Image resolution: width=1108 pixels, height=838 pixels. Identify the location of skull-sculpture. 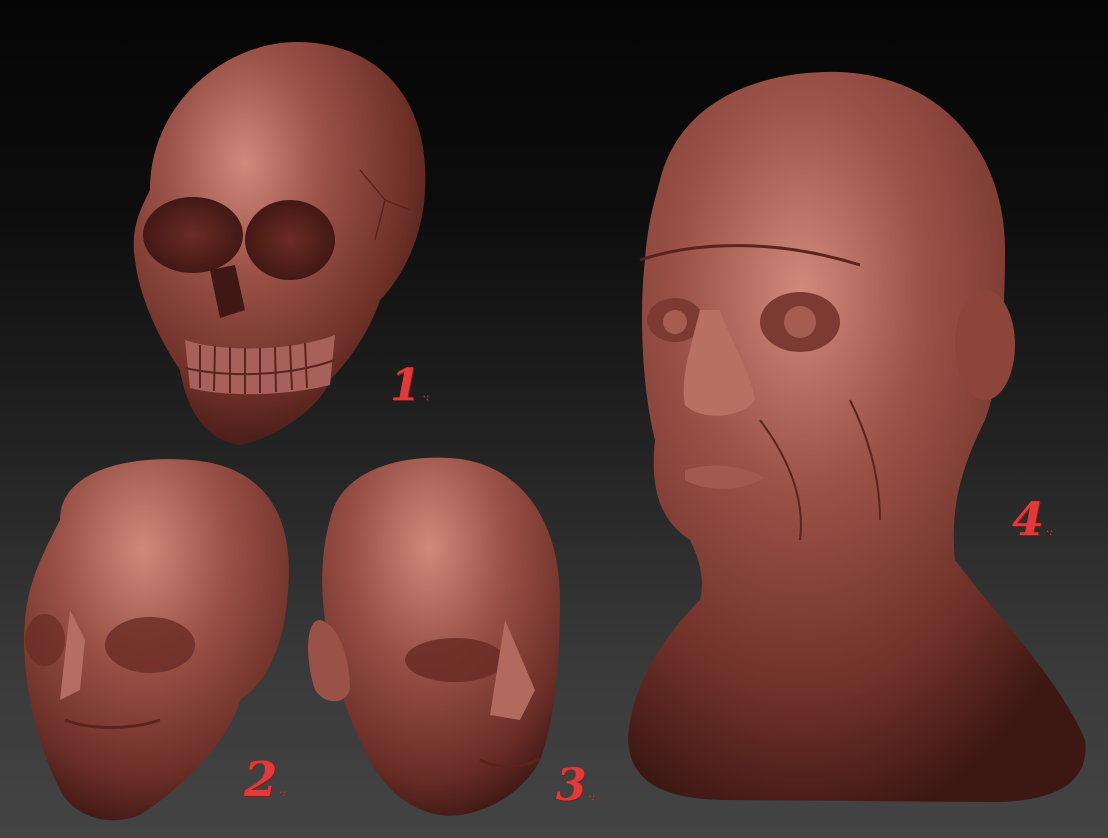
(279, 243).